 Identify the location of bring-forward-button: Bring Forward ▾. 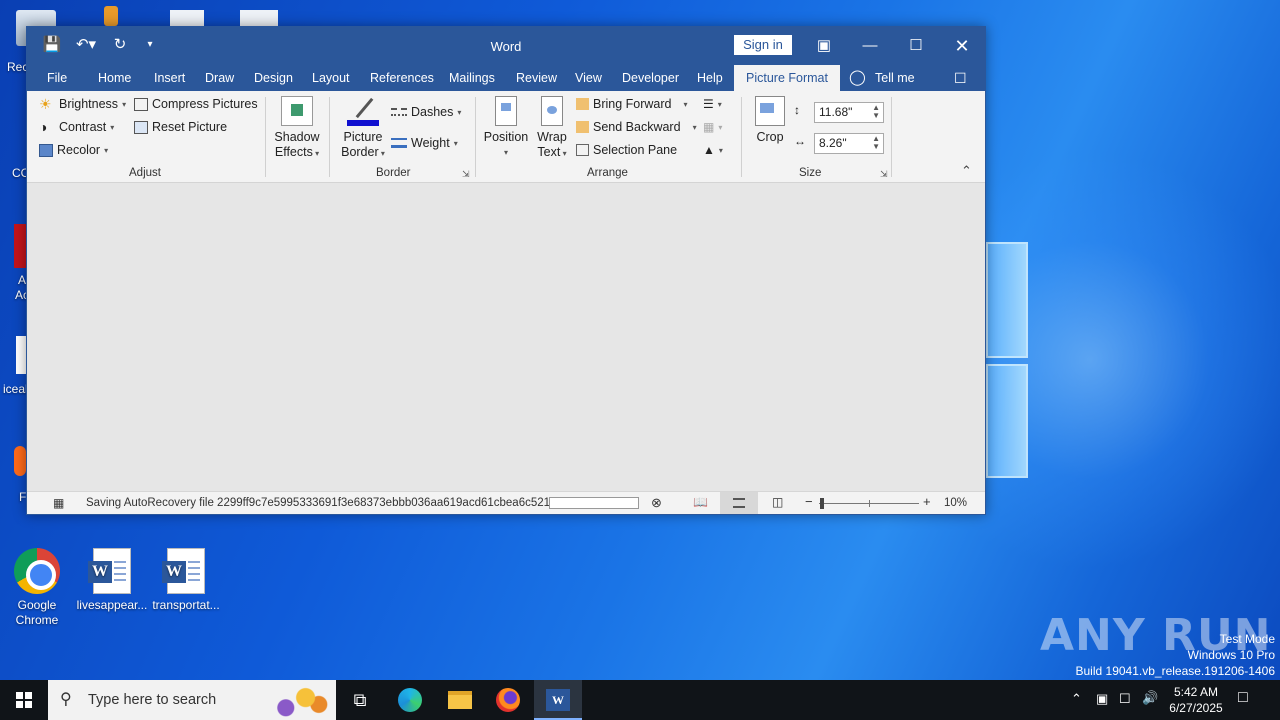
(632, 104).